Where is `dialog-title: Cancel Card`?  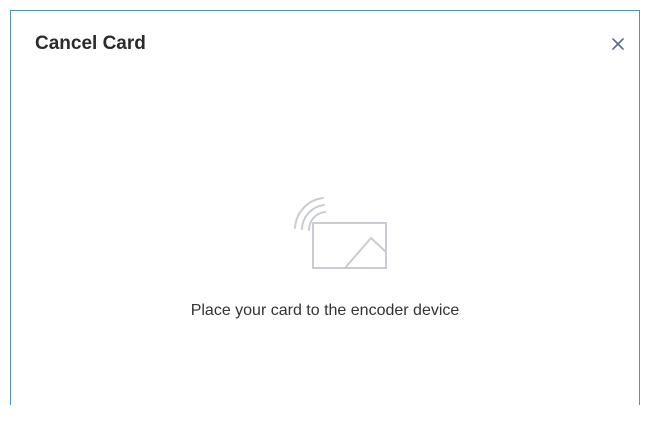 dialog-title: Cancel Card is located at coordinates (90, 43).